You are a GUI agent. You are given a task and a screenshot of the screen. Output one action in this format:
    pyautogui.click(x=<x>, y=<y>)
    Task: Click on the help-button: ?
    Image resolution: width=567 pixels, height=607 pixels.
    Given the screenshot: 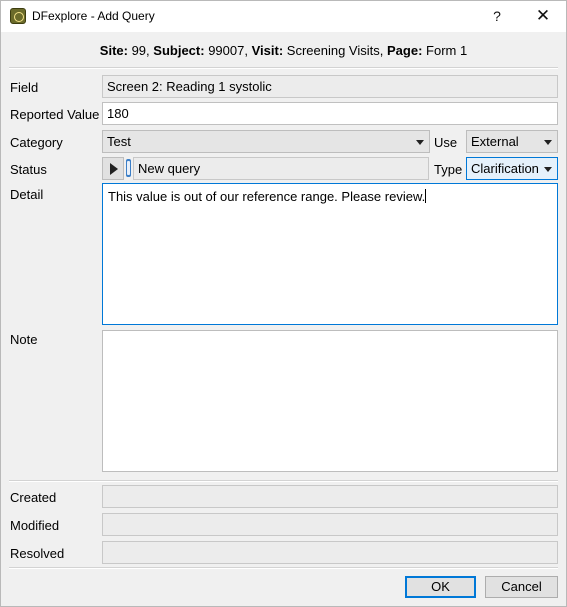 What is the action you would take?
    pyautogui.click(x=497, y=16)
    